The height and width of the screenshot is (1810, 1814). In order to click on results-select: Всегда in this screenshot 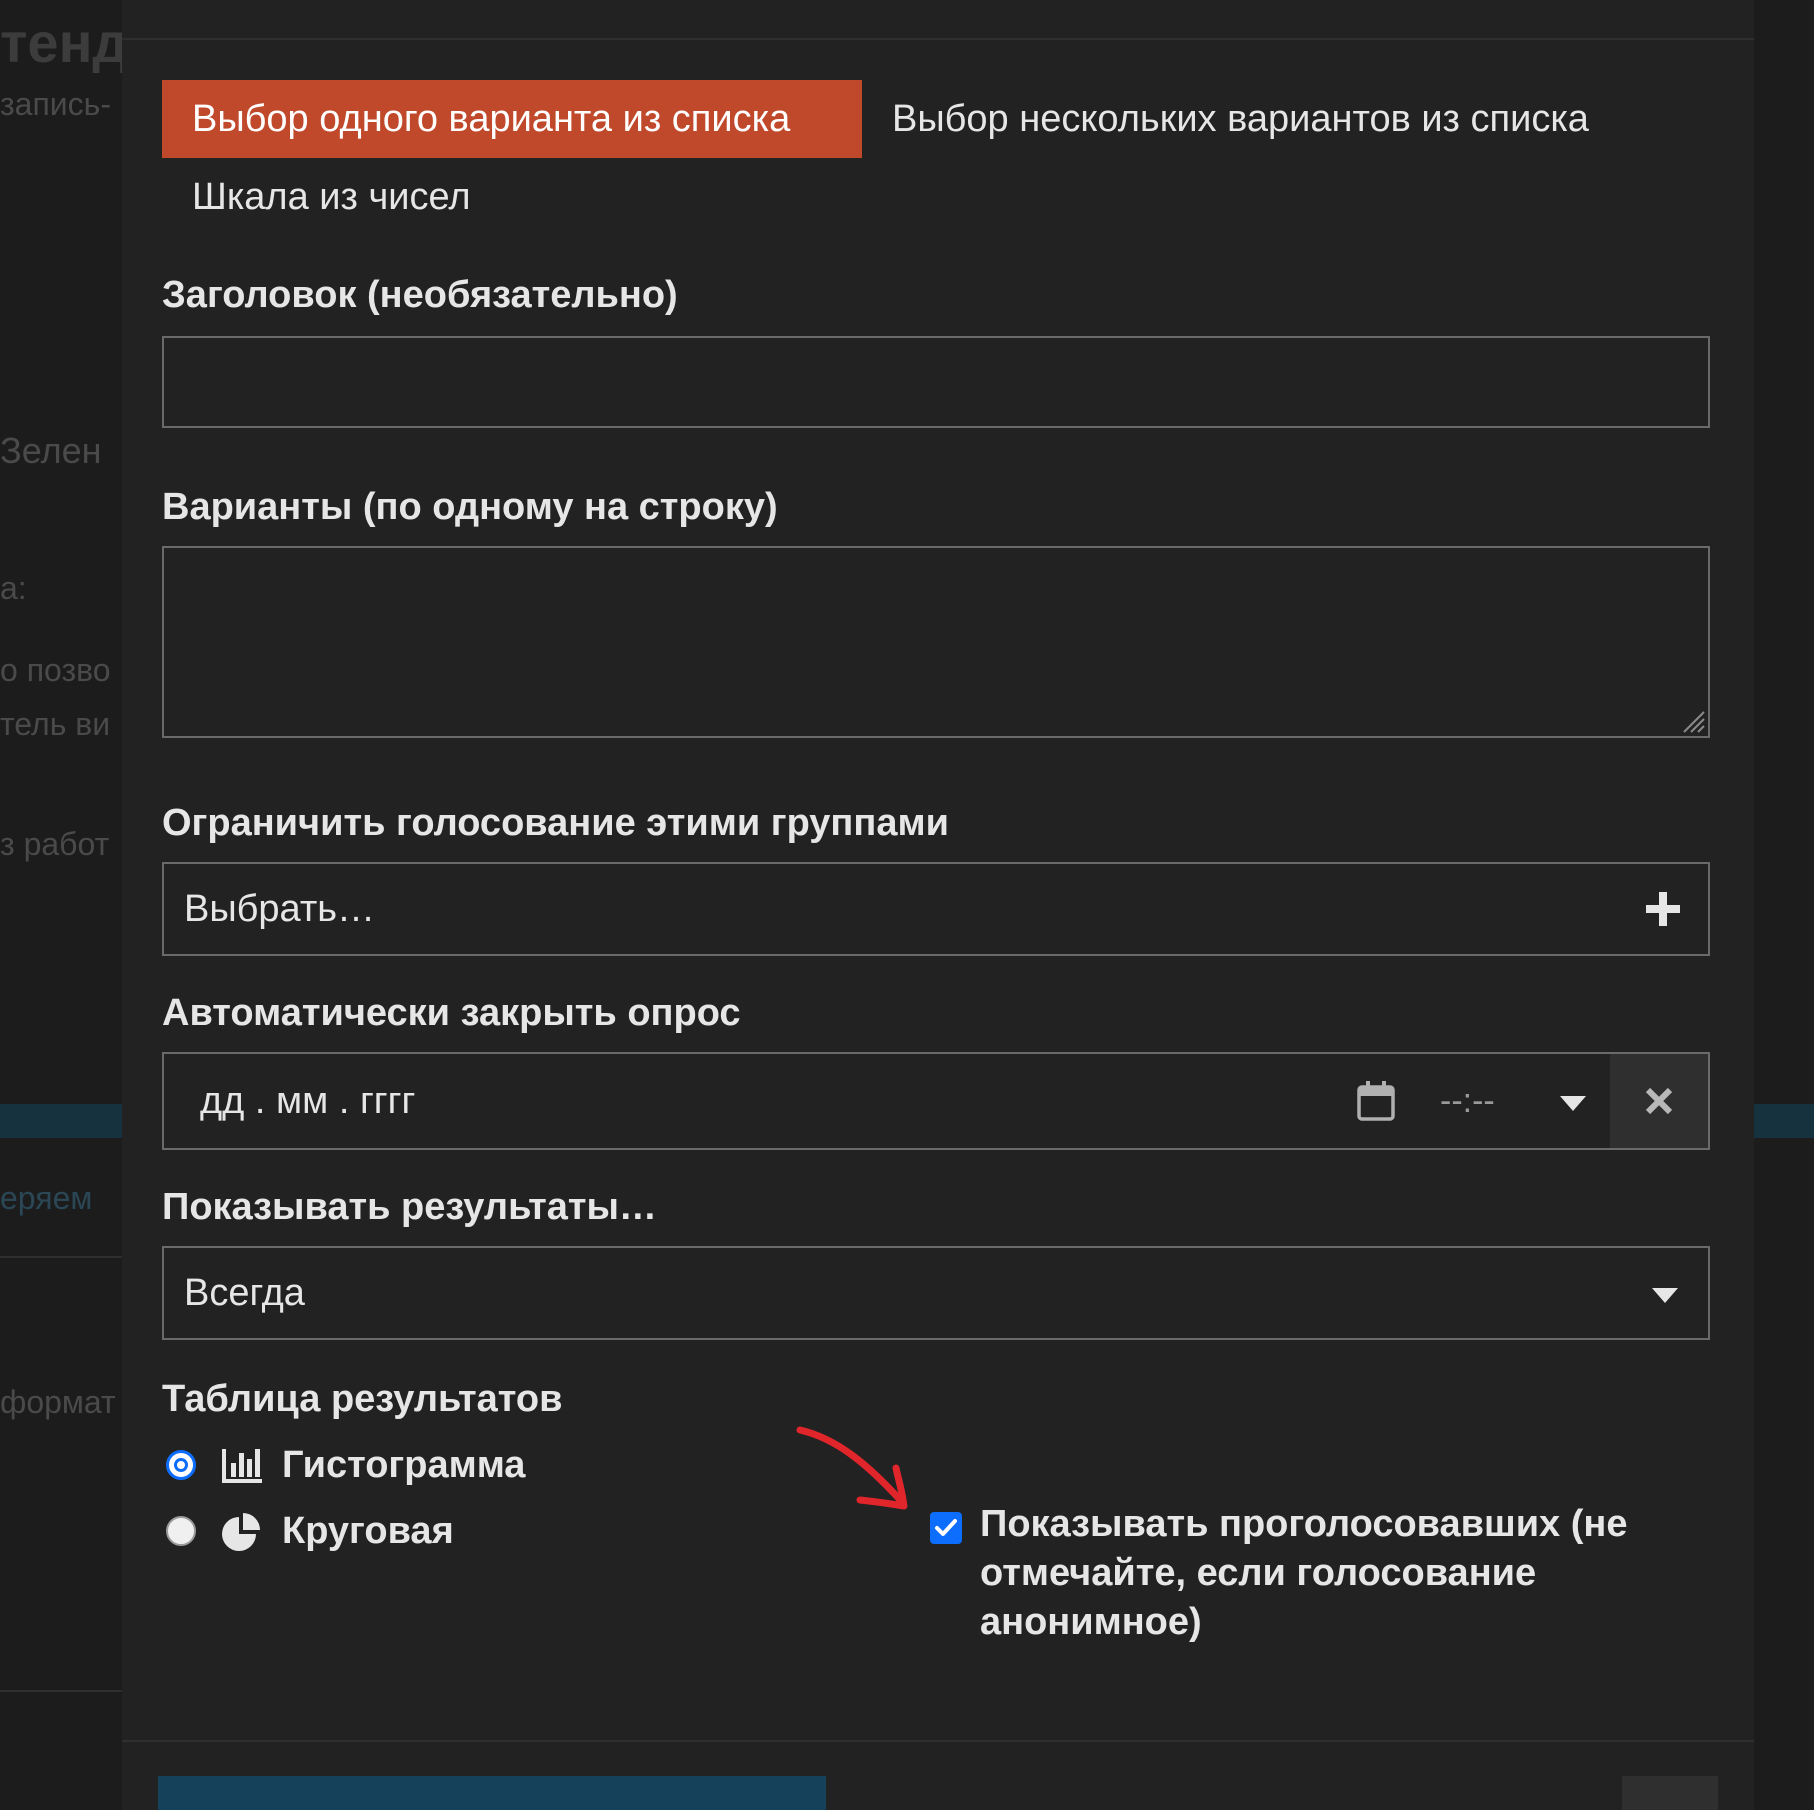, I will do `click(936, 1293)`.